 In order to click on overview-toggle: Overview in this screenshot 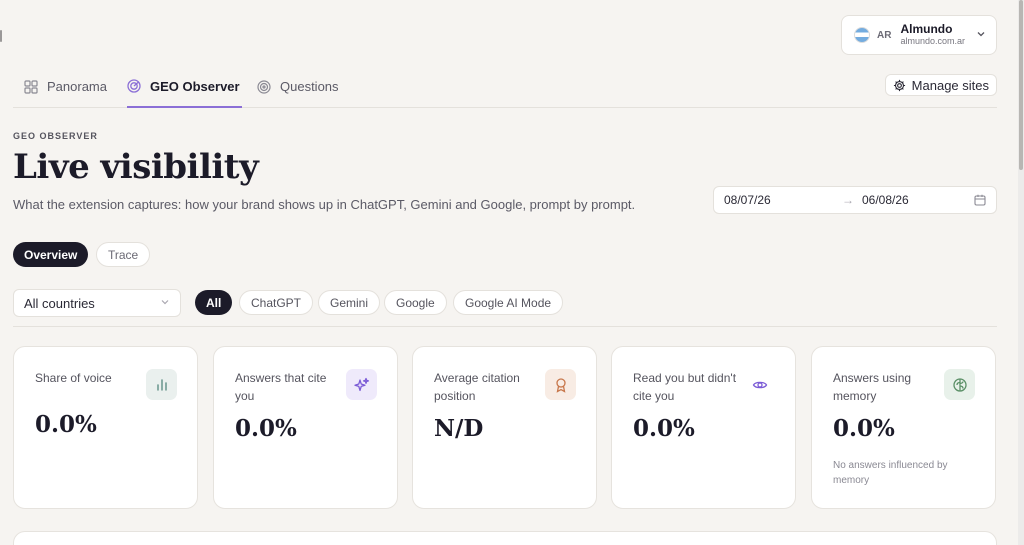, I will do `click(51, 254)`.